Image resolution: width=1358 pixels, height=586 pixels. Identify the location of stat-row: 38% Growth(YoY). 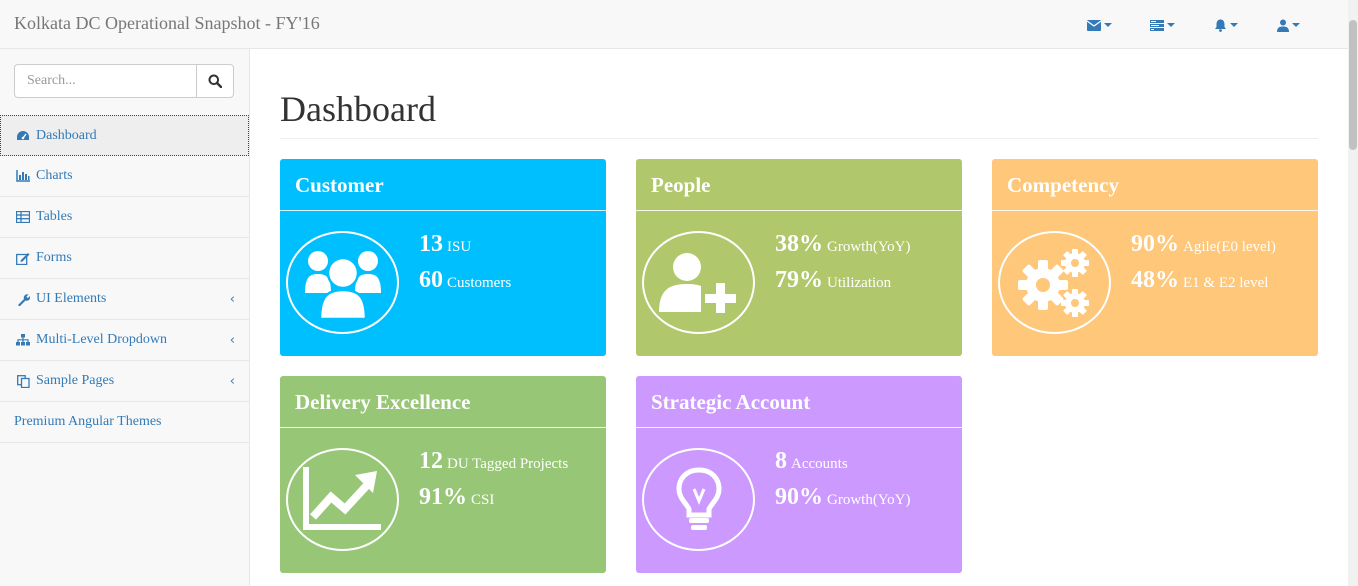
(842, 249).